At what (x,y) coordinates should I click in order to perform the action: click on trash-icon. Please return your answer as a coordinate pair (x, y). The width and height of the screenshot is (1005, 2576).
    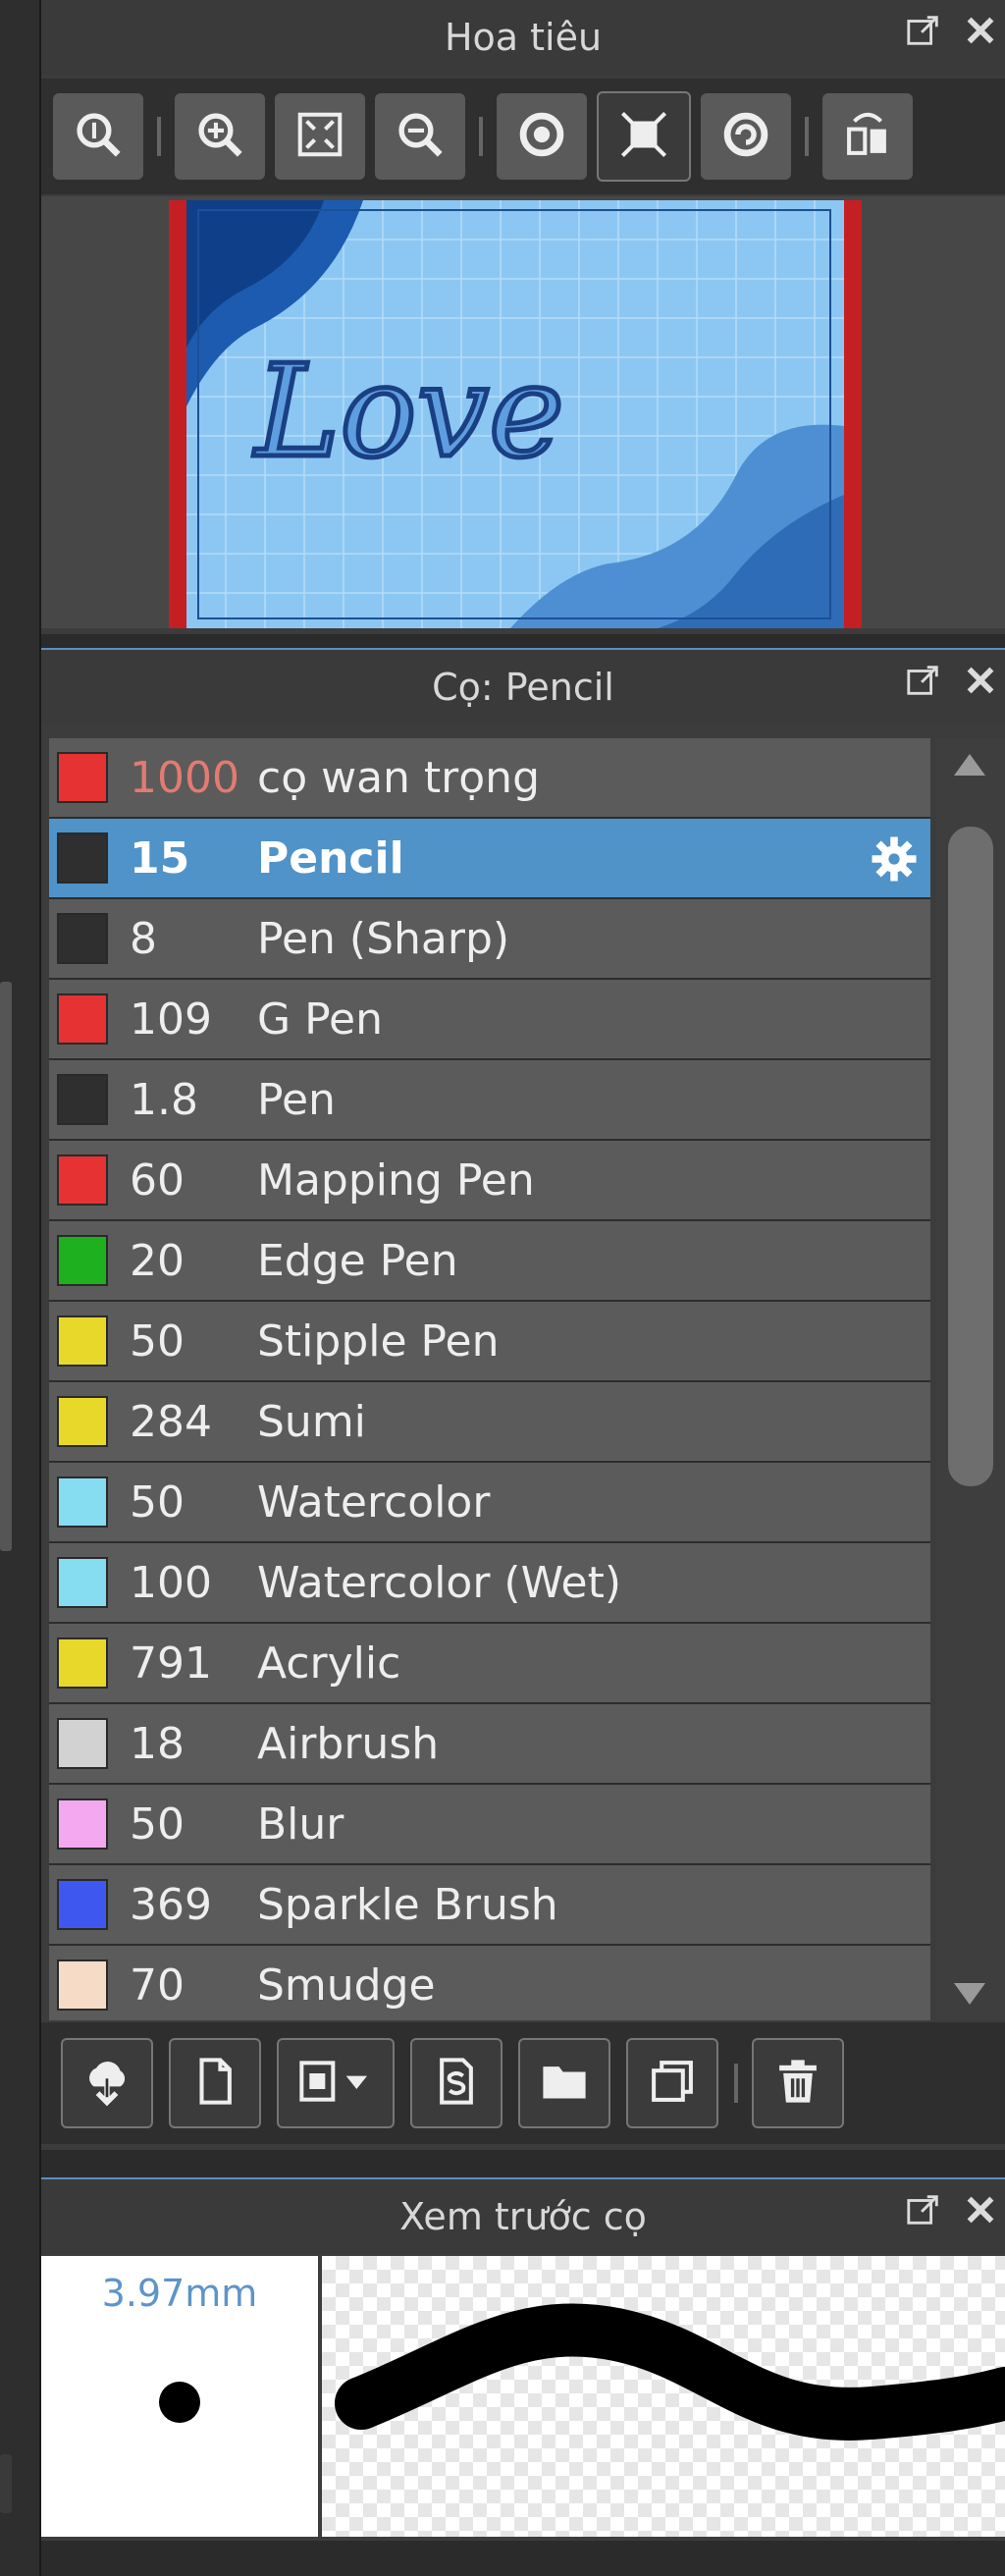
    Looking at the image, I should click on (797, 2083).